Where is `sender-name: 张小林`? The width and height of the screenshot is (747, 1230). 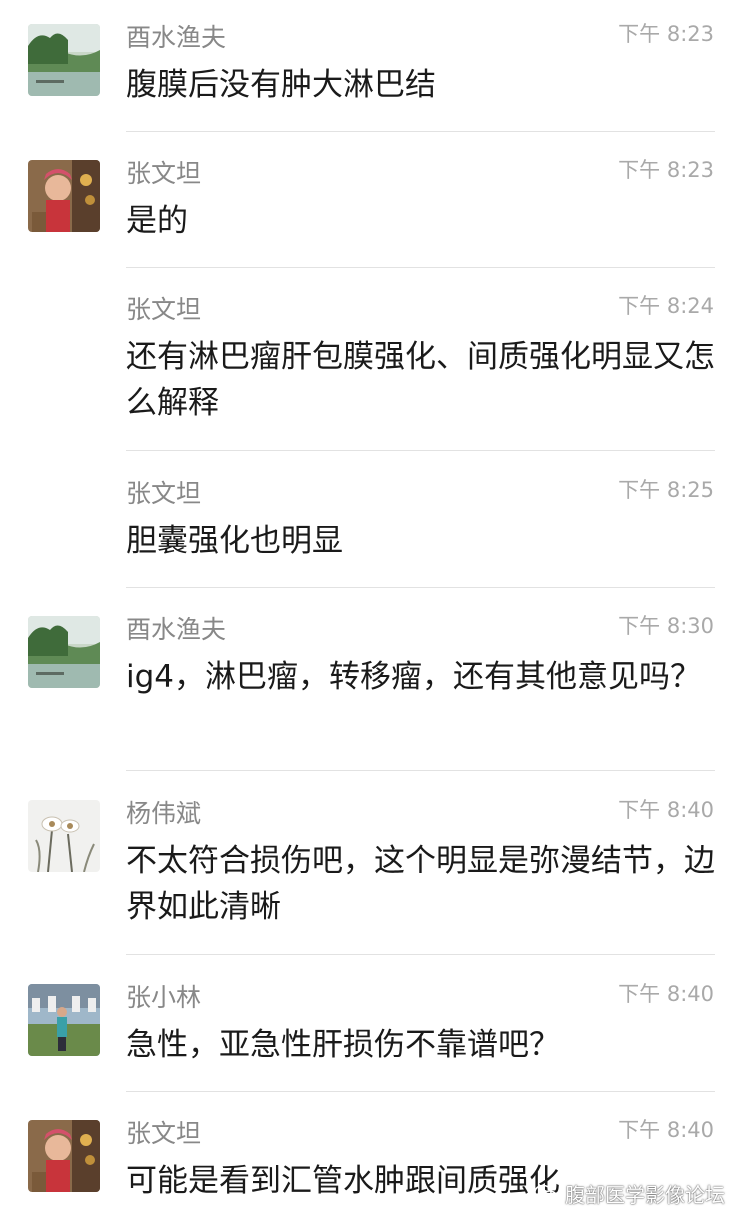 sender-name: 张小林 is located at coordinates (164, 997).